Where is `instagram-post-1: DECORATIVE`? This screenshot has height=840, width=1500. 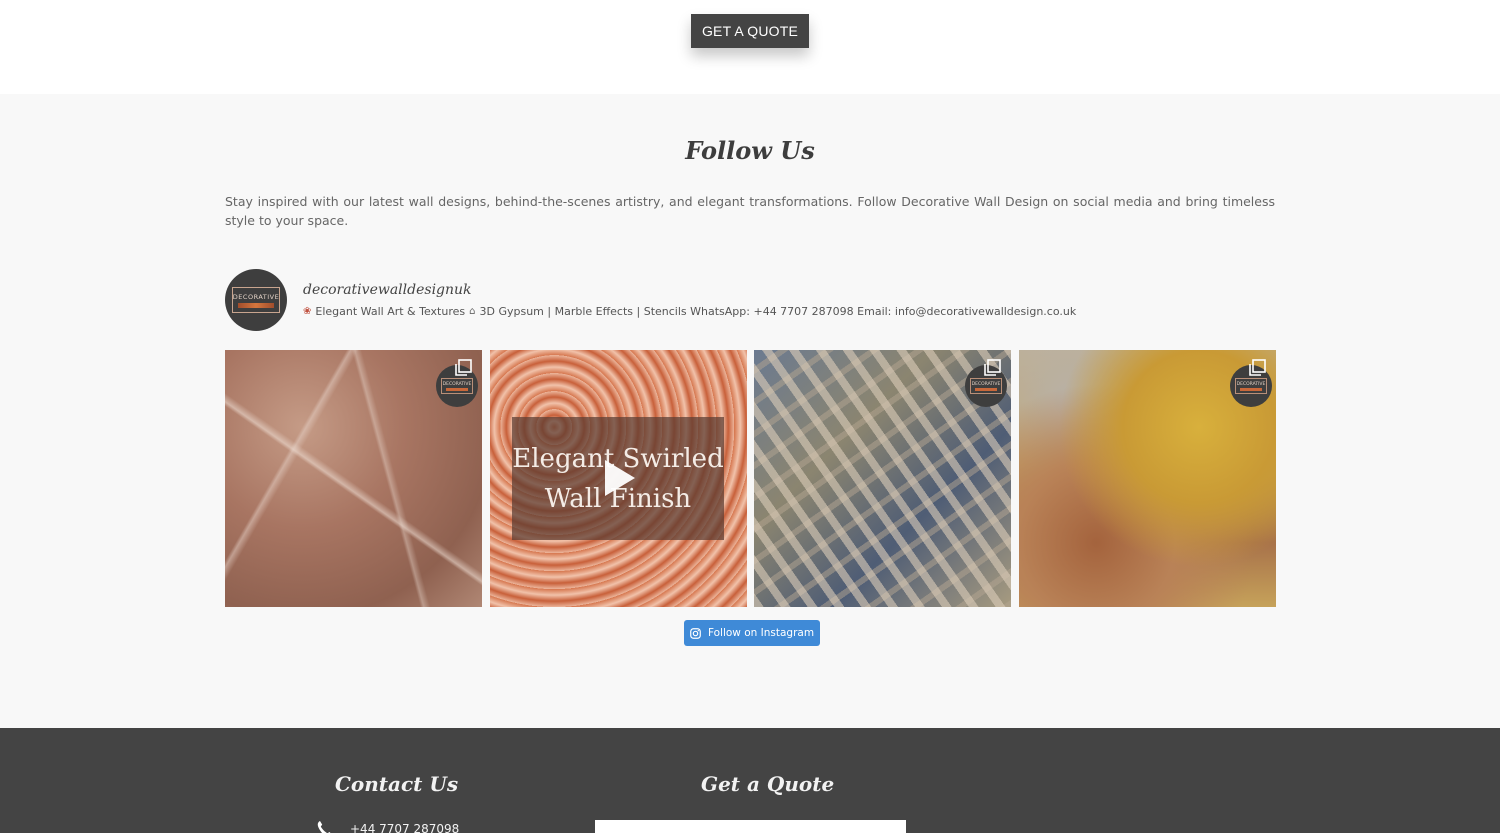
instagram-post-1: DECORATIVE is located at coordinates (353, 478).